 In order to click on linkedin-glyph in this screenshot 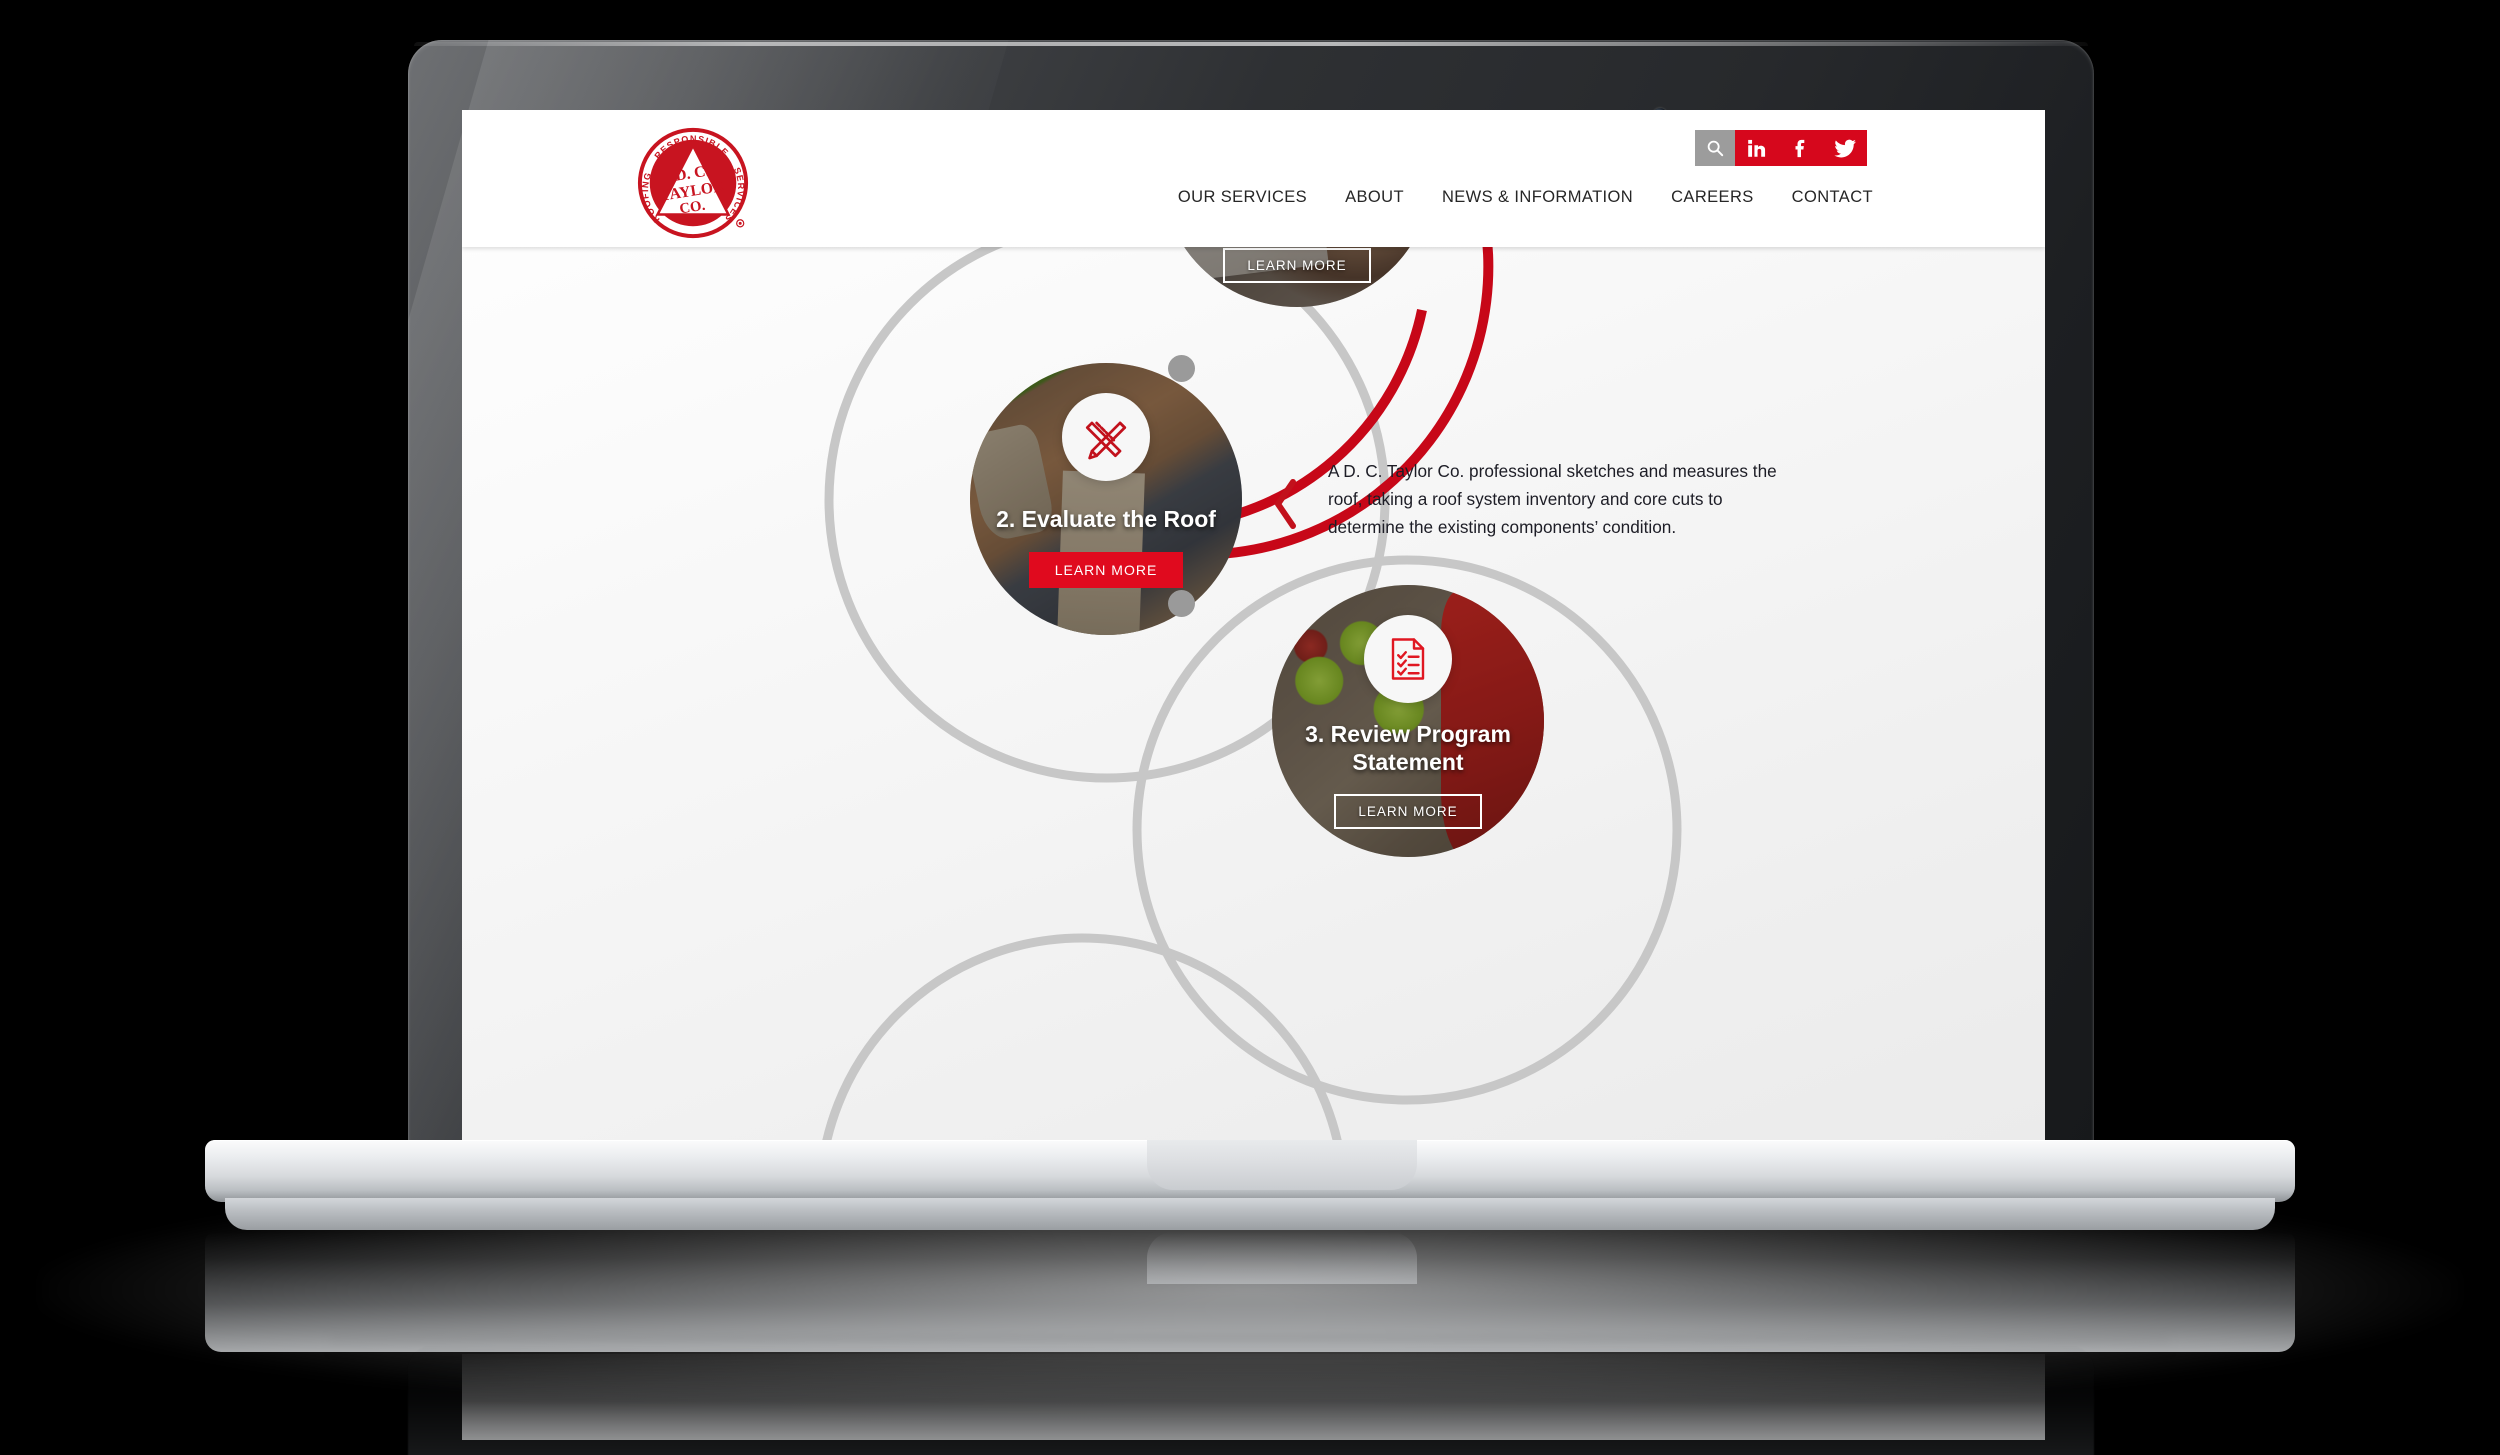, I will do `click(1757, 148)`.